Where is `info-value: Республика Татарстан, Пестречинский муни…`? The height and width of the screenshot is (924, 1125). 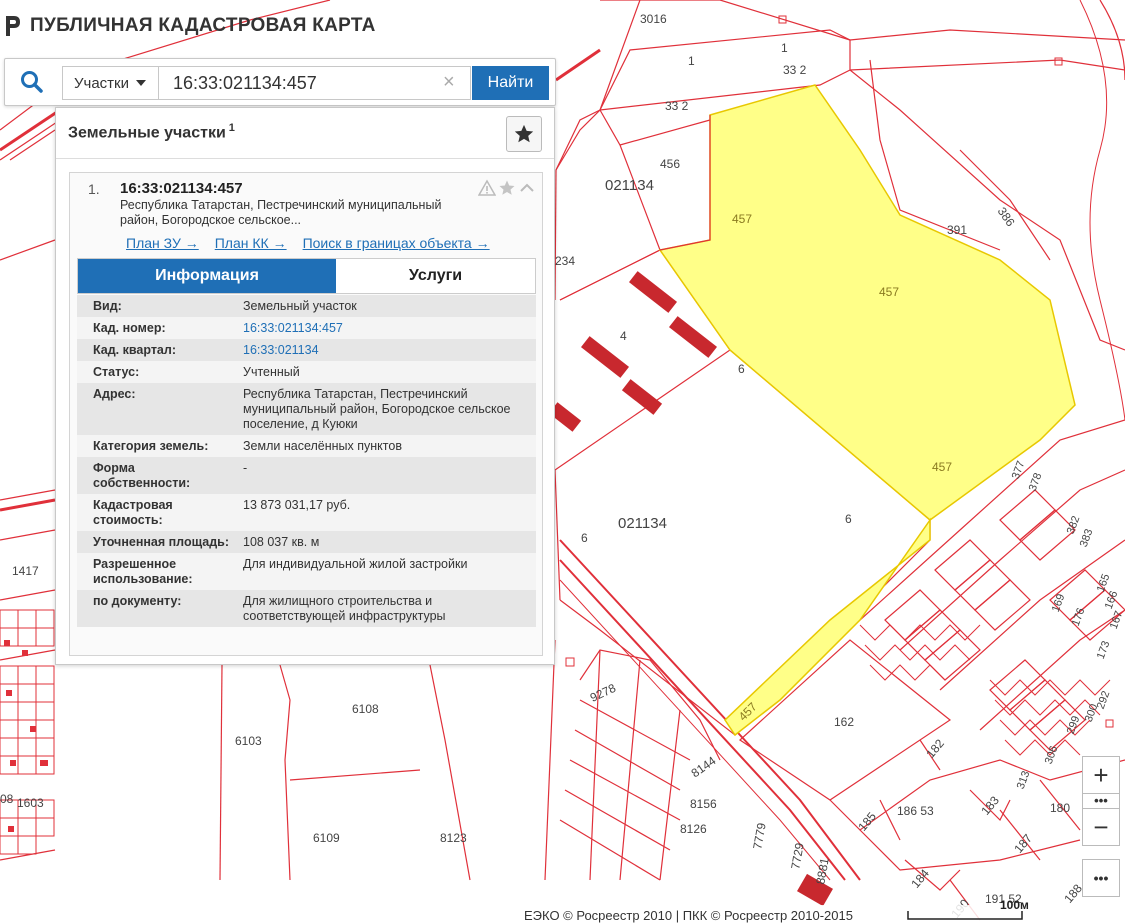
info-value: Республика Татарстан, Пестречинский муни… is located at coordinates (377, 409).